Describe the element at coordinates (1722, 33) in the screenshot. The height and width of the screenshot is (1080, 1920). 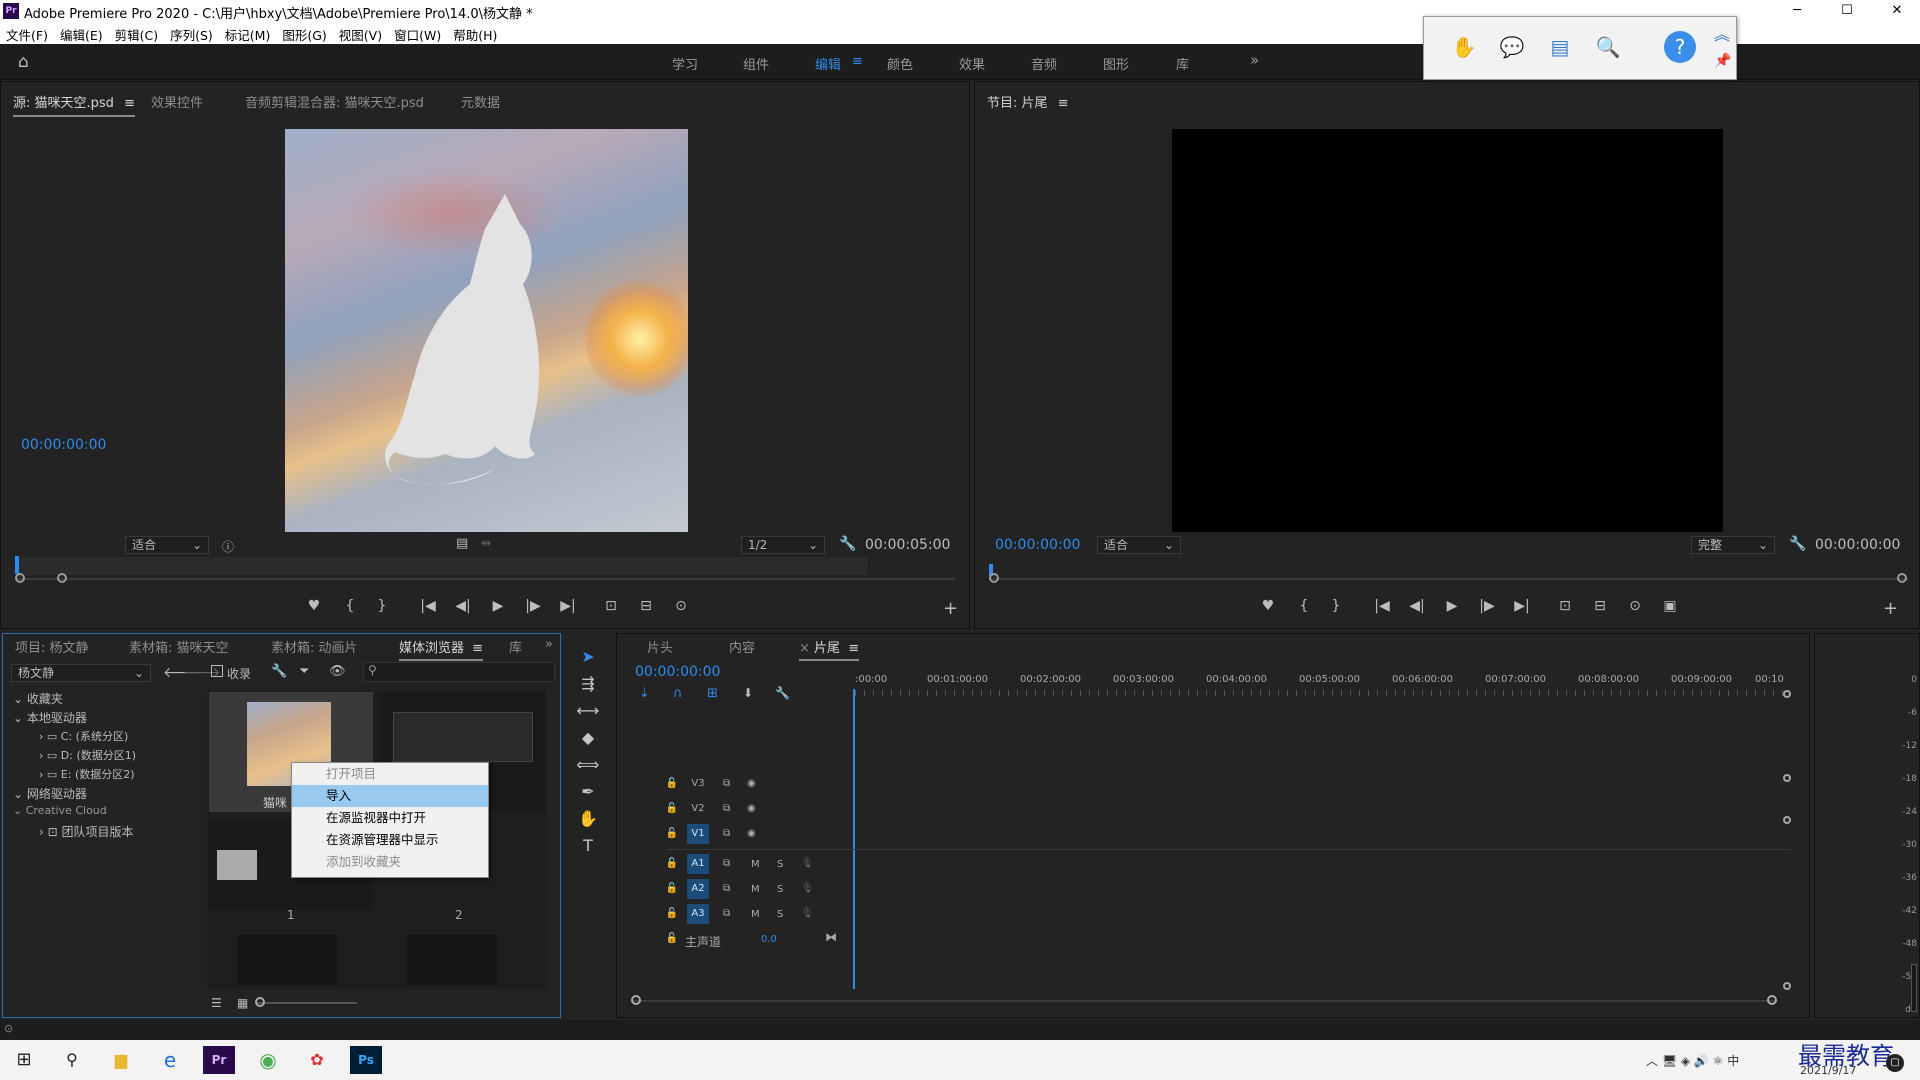
I see `collapse-icon: ︽` at that location.